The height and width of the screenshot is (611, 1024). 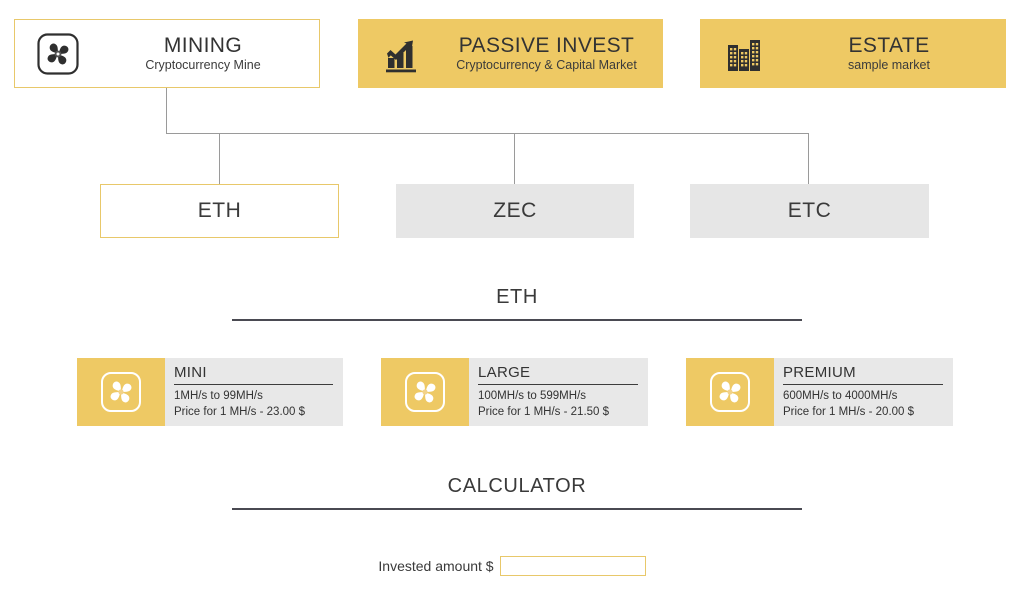 I want to click on plan-range: 600MH/s to 4000MH/s, so click(x=840, y=396).